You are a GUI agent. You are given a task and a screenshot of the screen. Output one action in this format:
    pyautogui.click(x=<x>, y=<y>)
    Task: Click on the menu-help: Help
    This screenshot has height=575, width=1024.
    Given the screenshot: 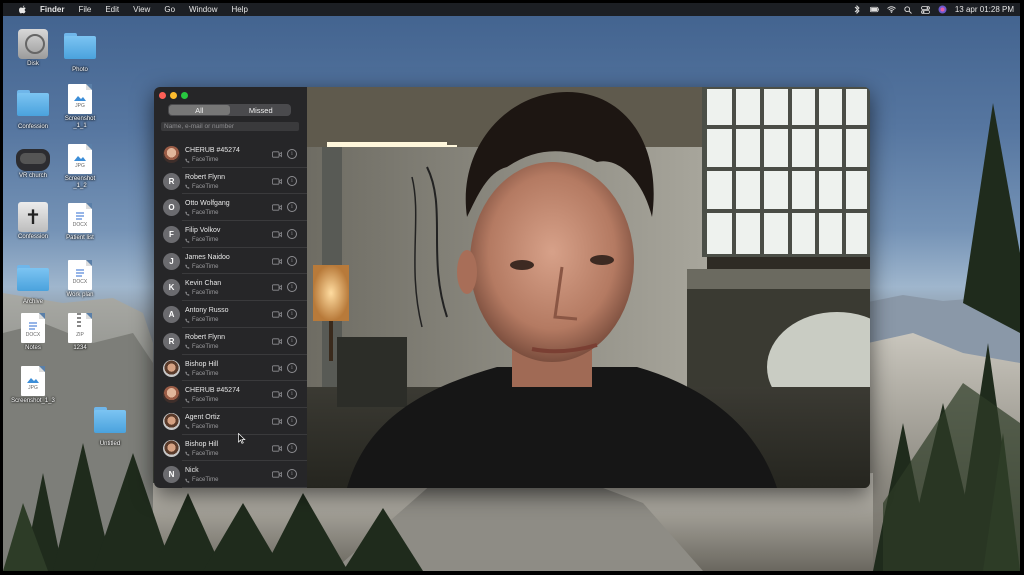 What is the action you would take?
    pyautogui.click(x=239, y=9)
    